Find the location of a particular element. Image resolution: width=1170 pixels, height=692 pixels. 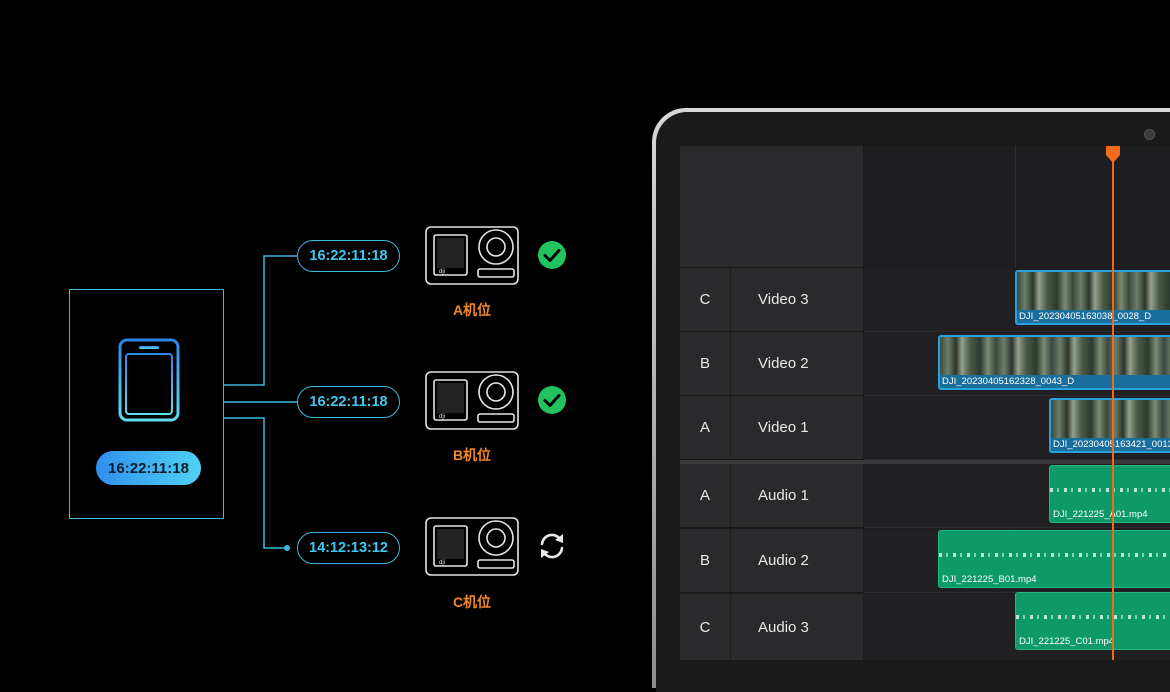

track-name: Video 2 is located at coordinates (783, 363).